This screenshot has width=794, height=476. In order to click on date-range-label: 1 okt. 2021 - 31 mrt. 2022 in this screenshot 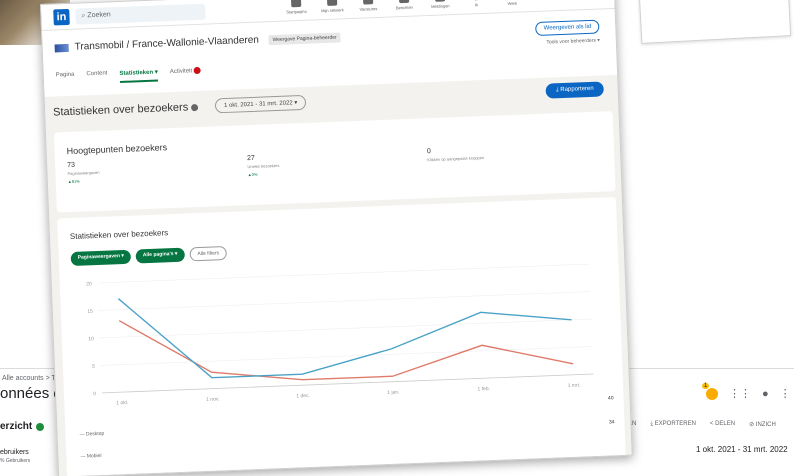, I will do `click(258, 105)`.